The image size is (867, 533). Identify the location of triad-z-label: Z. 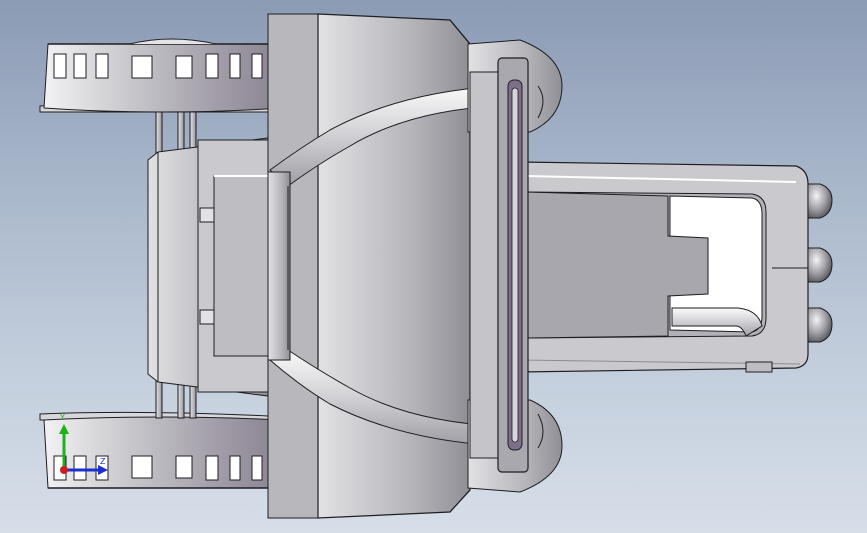
(103, 461).